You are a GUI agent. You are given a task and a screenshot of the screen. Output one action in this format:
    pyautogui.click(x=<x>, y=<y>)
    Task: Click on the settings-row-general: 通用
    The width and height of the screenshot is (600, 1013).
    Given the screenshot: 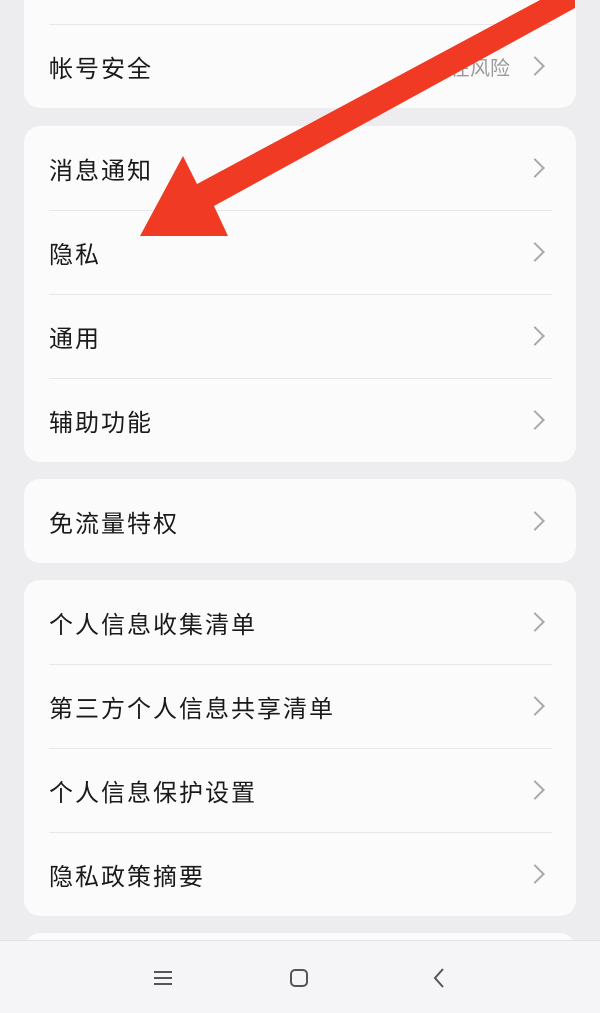 What is the action you would take?
    pyautogui.click(x=300, y=336)
    